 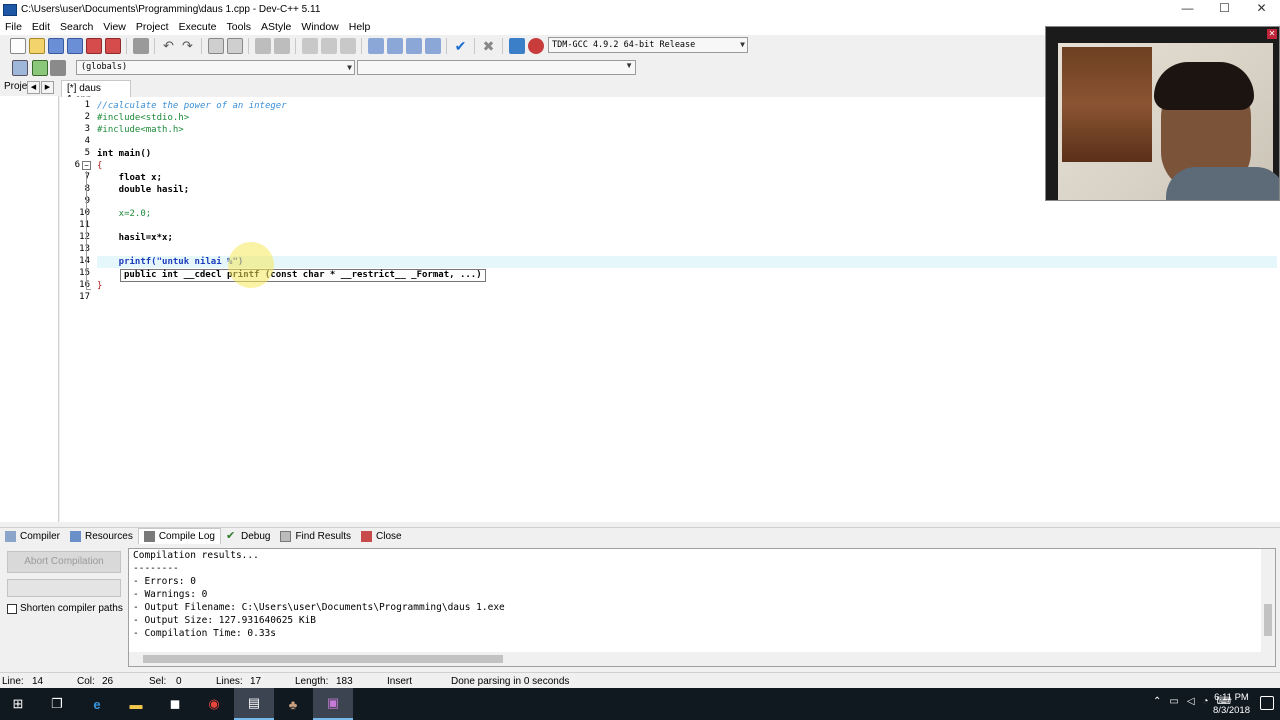 I want to click on close-all-icon, so click(x=112, y=46).